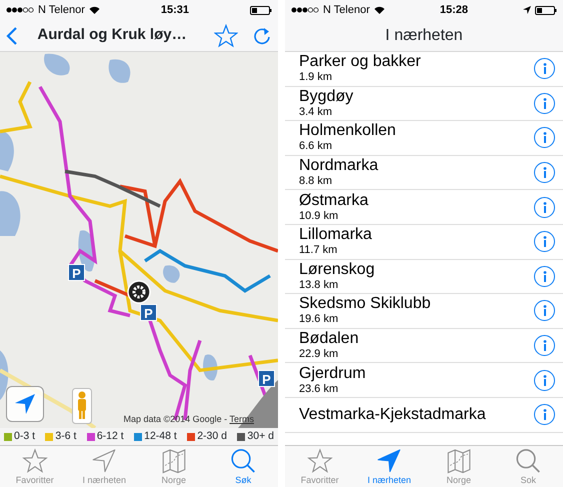  I want to click on map-attribution: Map data ©2014 Google -, so click(175, 419).